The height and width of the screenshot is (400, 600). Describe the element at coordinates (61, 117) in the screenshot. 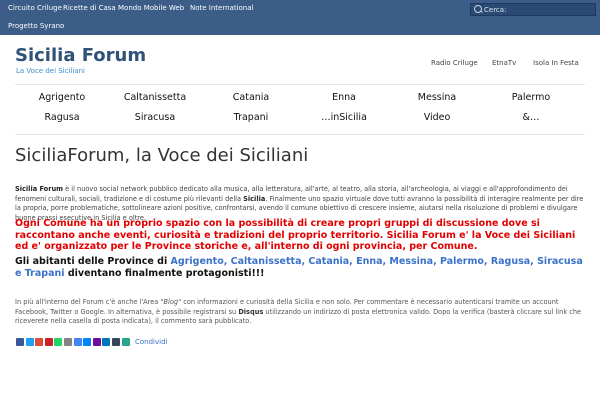

I see `nav-item-ragusa: Ragusa` at that location.